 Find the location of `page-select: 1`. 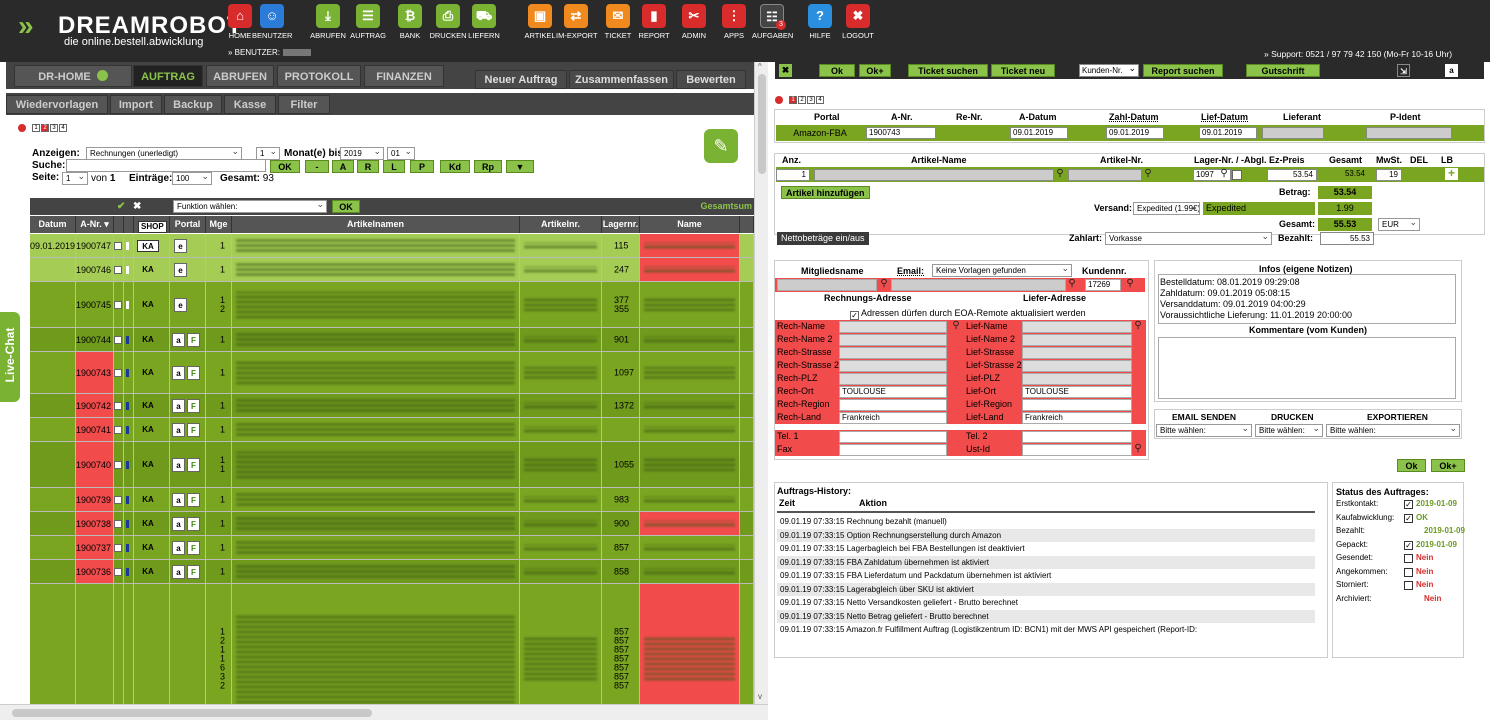

page-select: 1 is located at coordinates (75, 178).